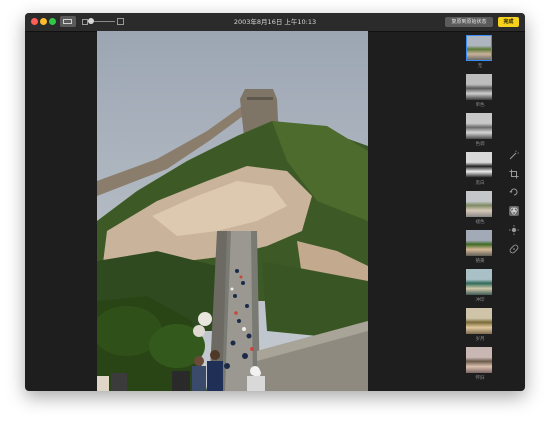  I want to click on filter-mono: 单色, so click(480, 93).